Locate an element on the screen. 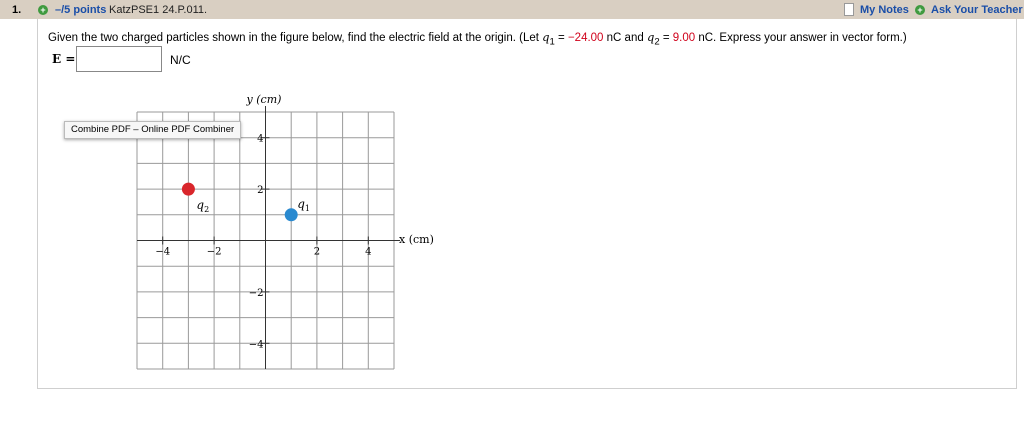  q2-dot is located at coordinates (188, 189).